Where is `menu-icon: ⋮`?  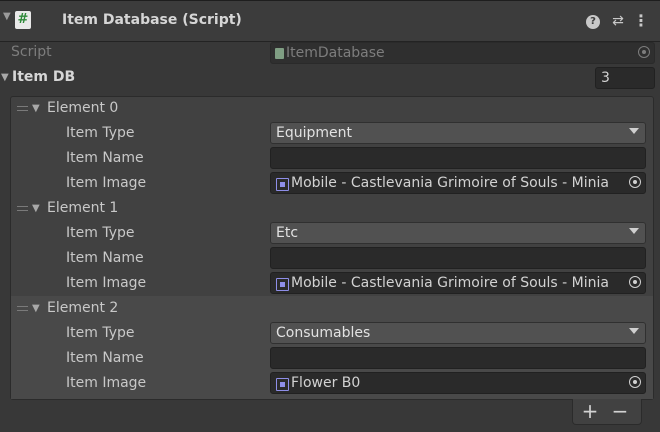 menu-icon: ⋮ is located at coordinates (641, 21).